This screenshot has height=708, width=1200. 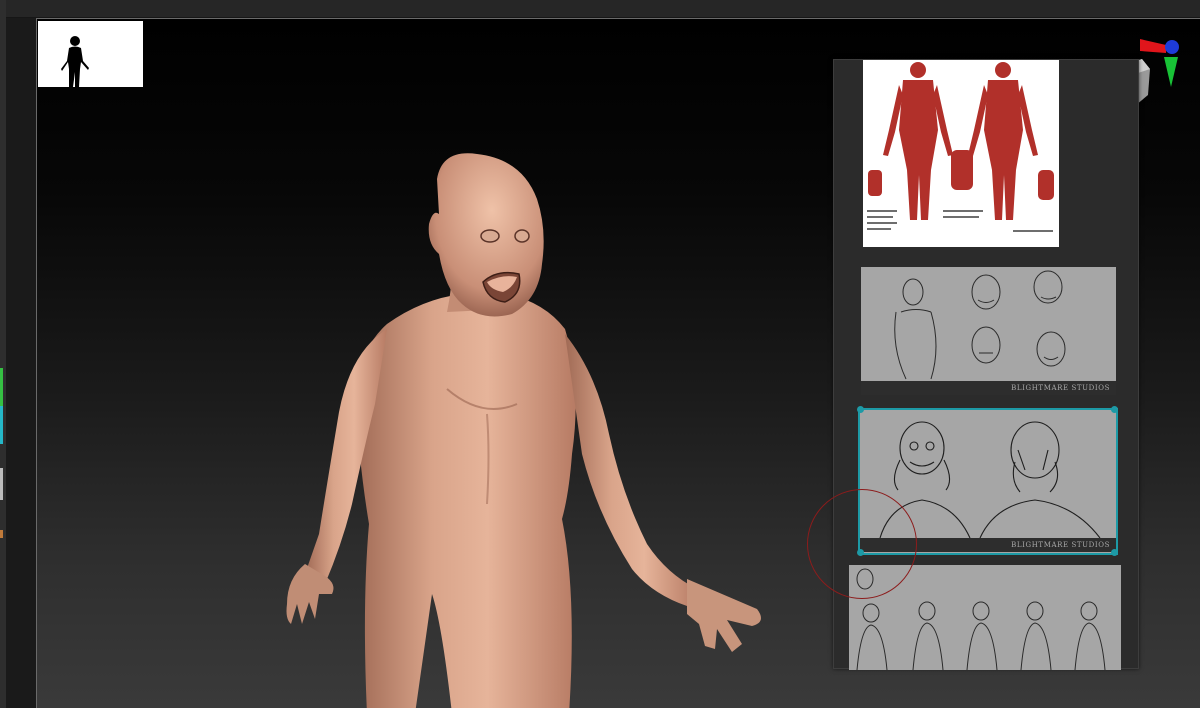 I want to click on silhouette-thumbnail, so click(x=90, y=54).